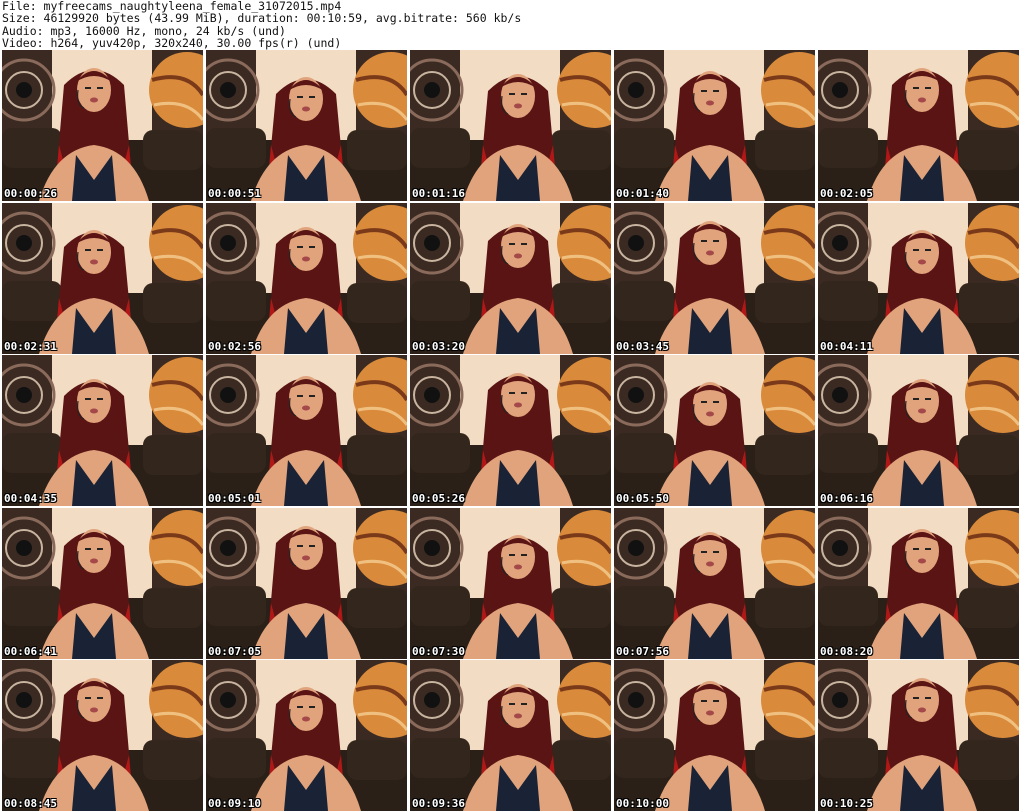 This screenshot has height=811, width=1024. What do you see at coordinates (30, 346) in the screenshot?
I see `thumbnail-timestamp: 00:02:31` at bounding box center [30, 346].